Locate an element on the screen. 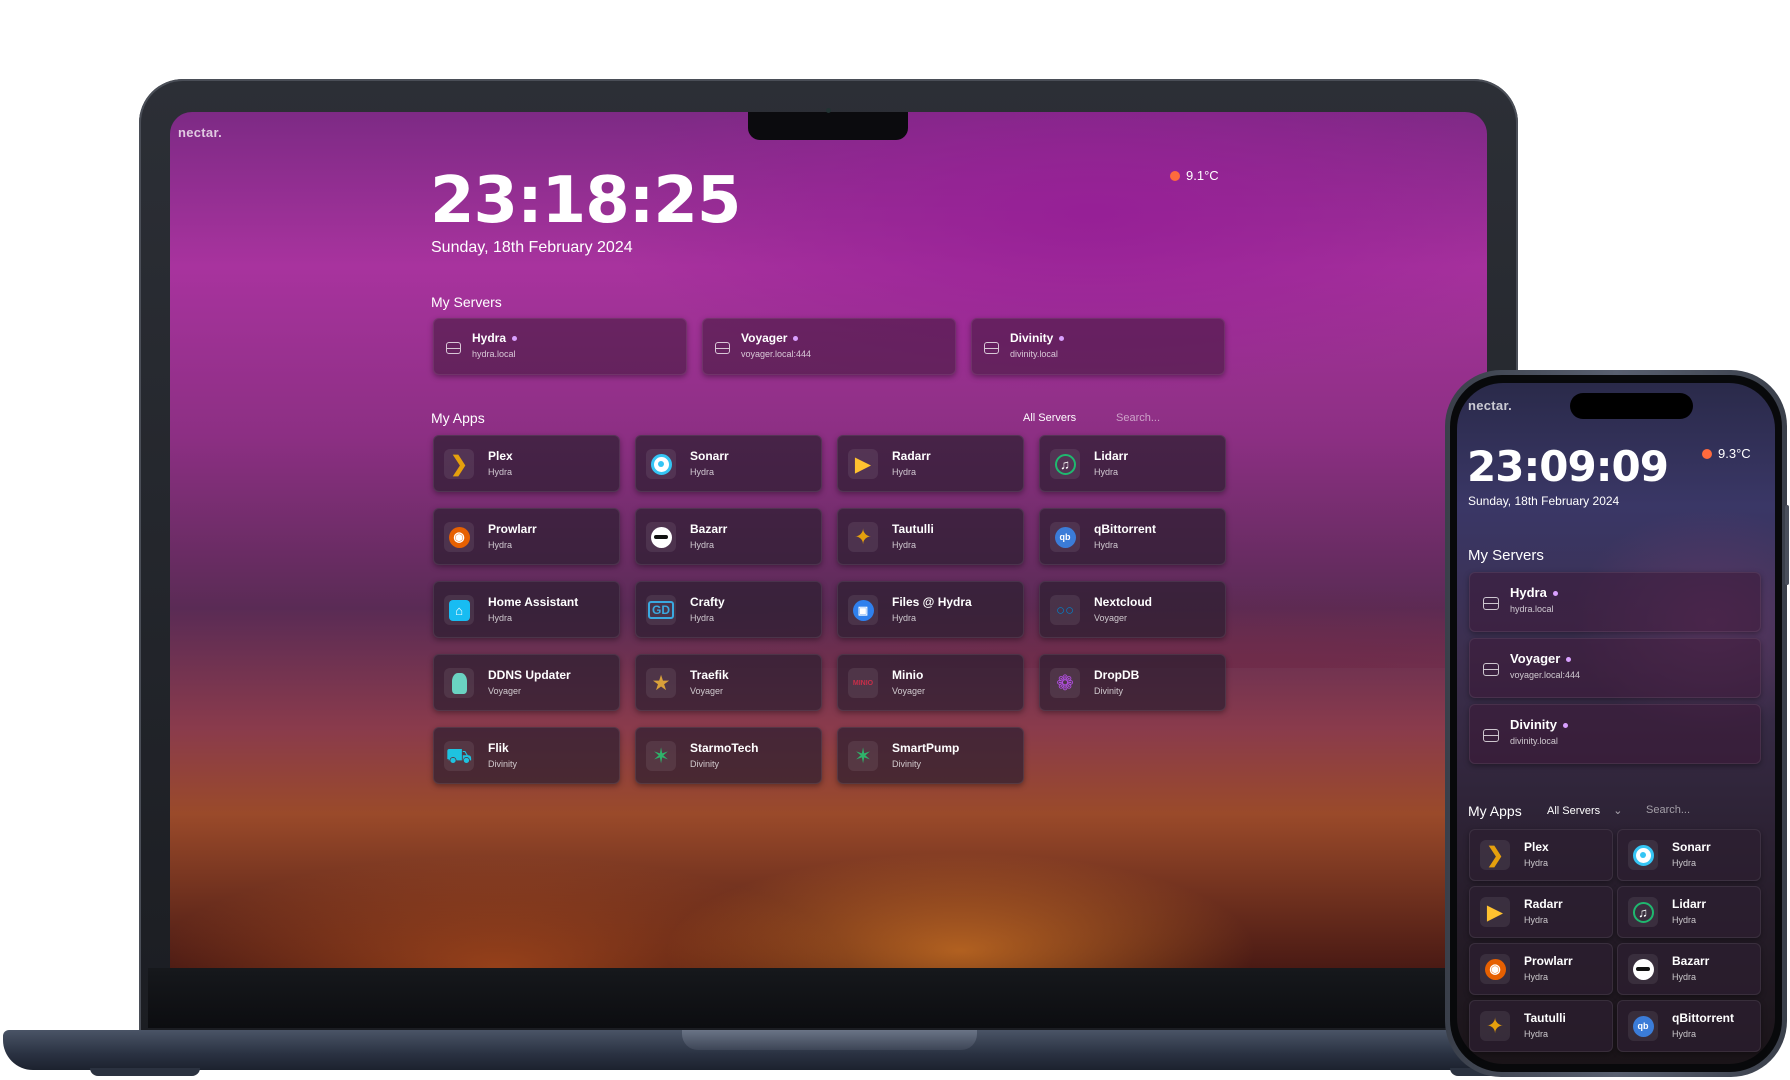  qbittorrent-icon: qb is located at coordinates (1065, 537).